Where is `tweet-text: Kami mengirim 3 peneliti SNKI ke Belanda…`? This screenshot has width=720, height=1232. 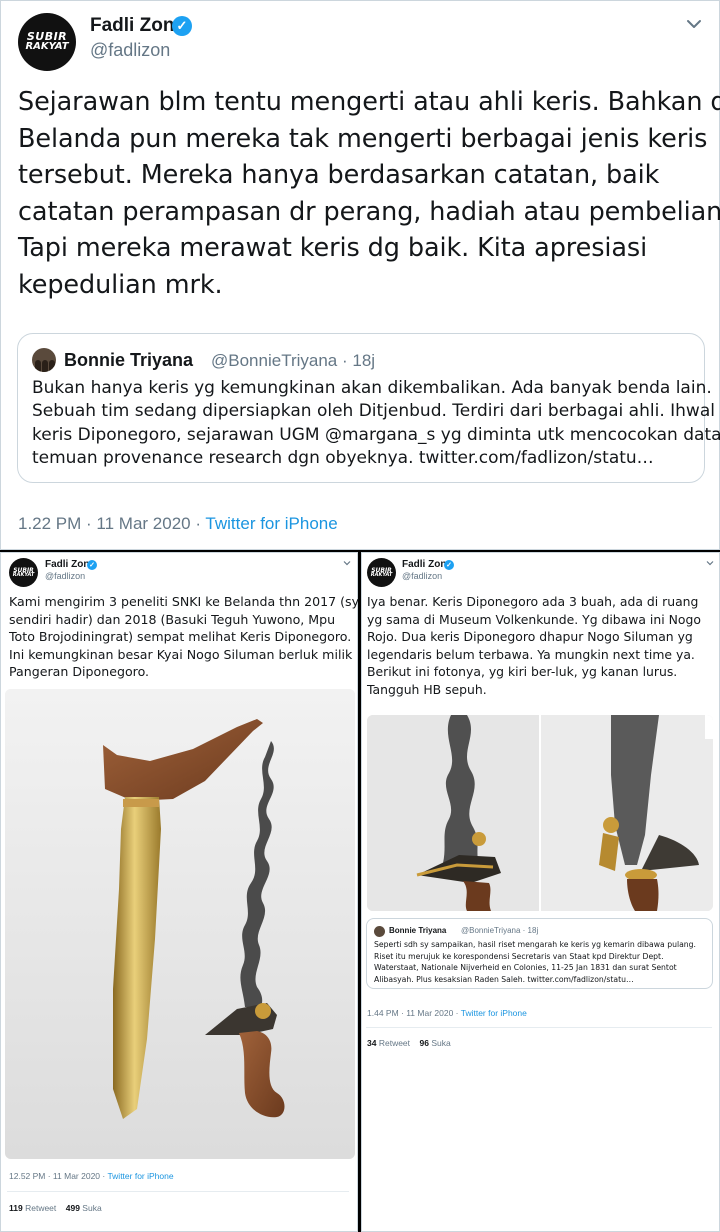
tweet-text: Kami mengirim 3 peneliti SNKI ke Belanda… is located at coordinates (184, 637).